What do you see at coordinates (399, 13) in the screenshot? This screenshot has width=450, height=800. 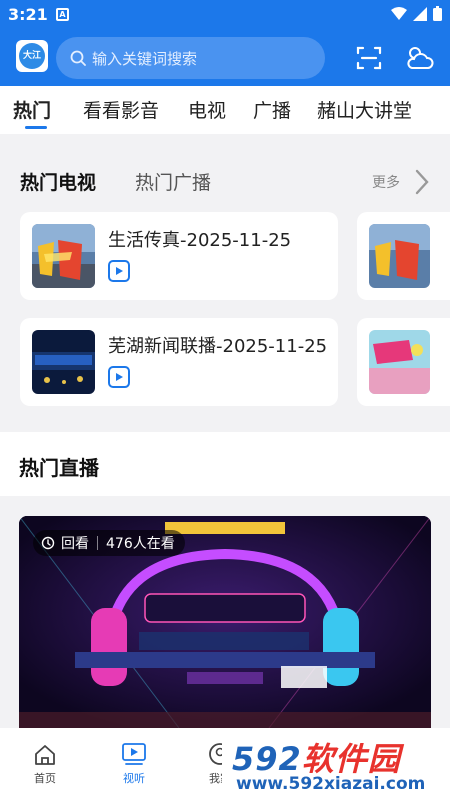 I see `wifi-icon` at bounding box center [399, 13].